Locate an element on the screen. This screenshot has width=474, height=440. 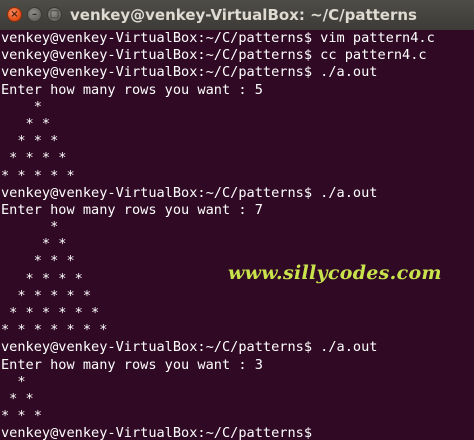
terminal-line: Enter how many rows you want : 7 is located at coordinates (132, 209).